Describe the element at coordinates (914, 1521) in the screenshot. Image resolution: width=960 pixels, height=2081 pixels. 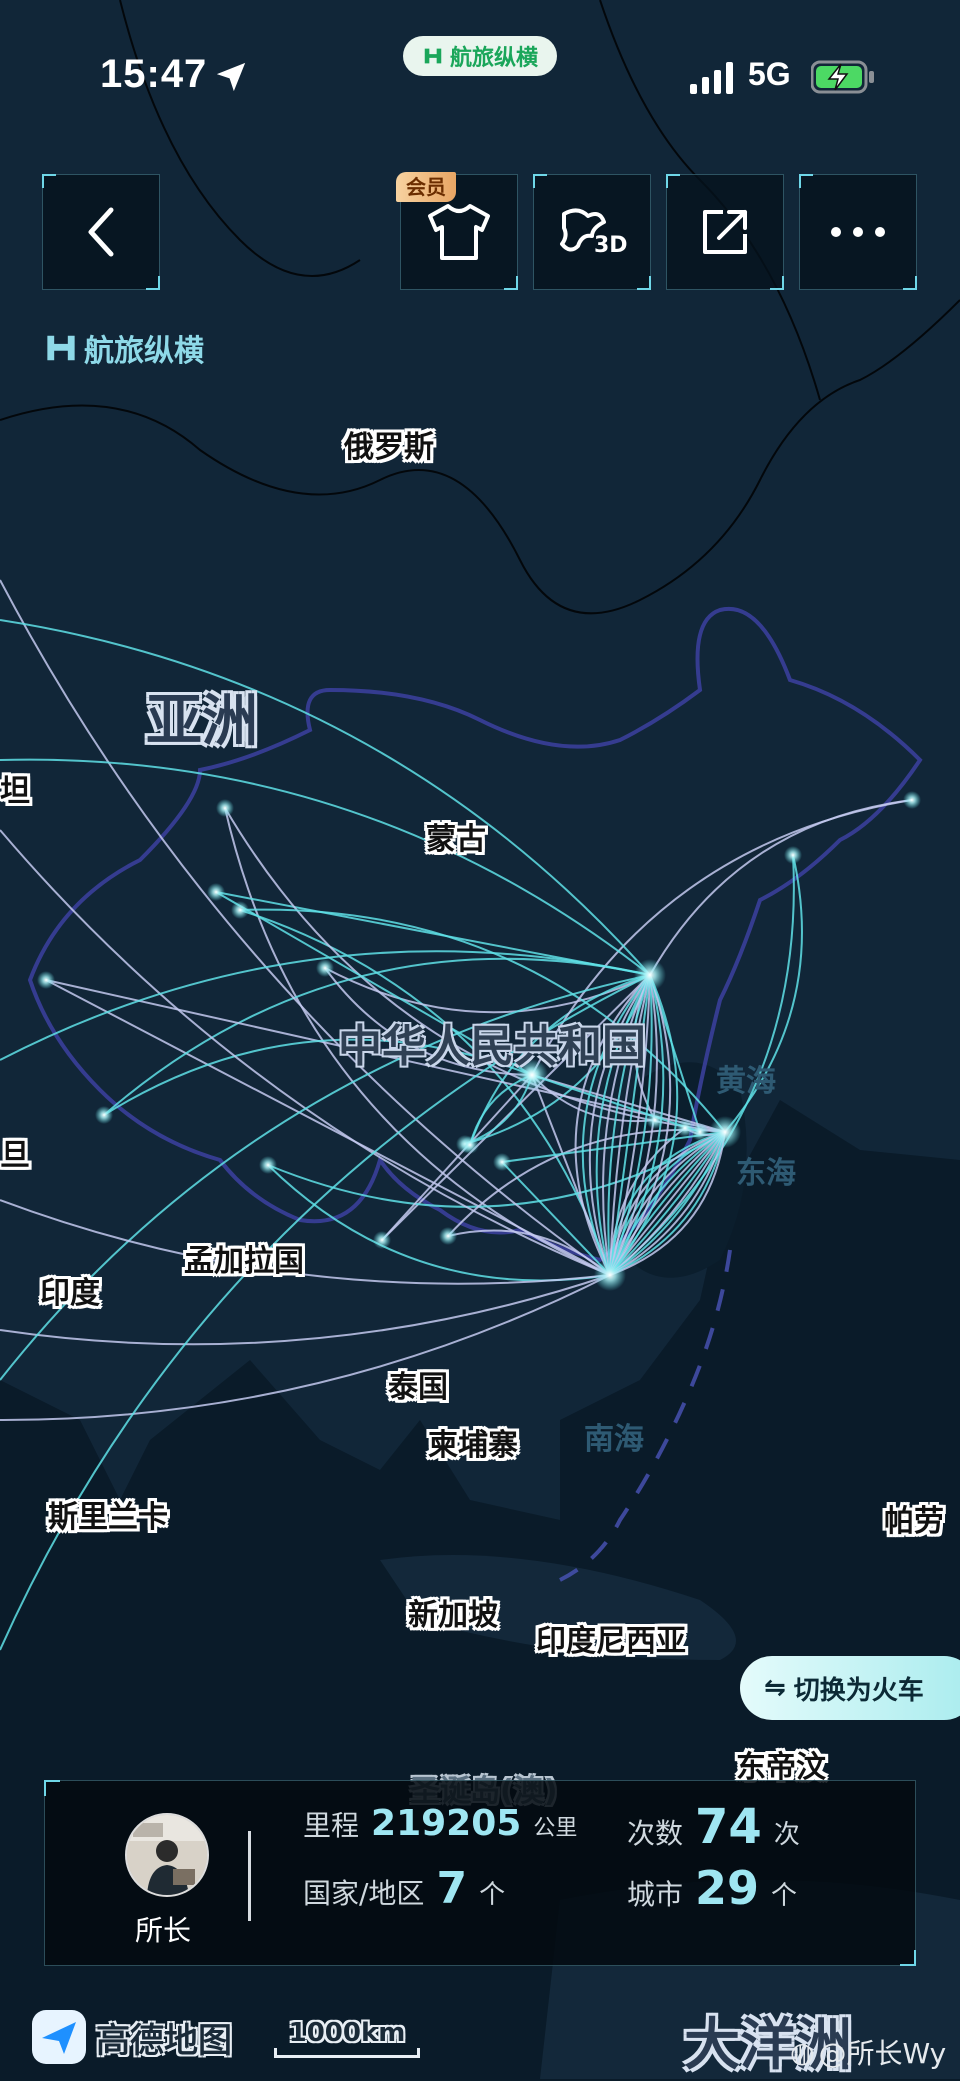
I see `label-palau: 帕劳` at that location.